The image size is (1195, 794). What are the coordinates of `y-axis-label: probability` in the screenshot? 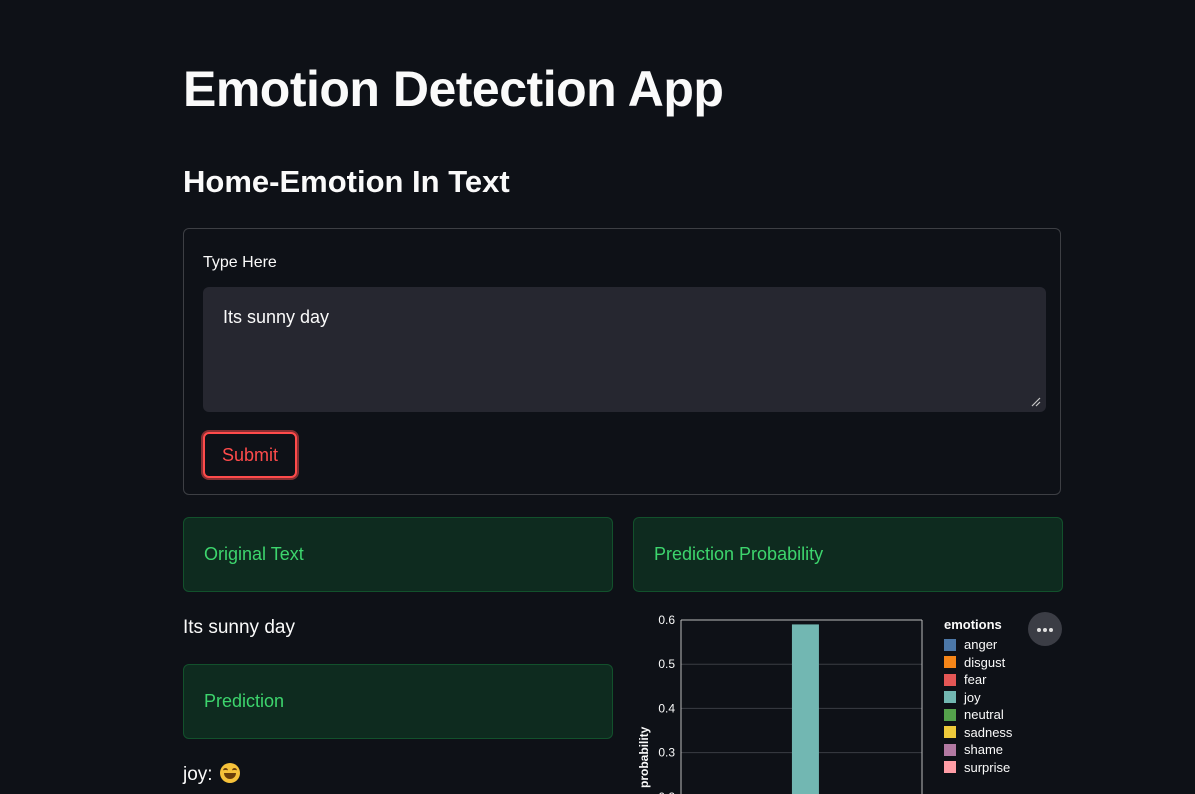 It's located at (644, 757).